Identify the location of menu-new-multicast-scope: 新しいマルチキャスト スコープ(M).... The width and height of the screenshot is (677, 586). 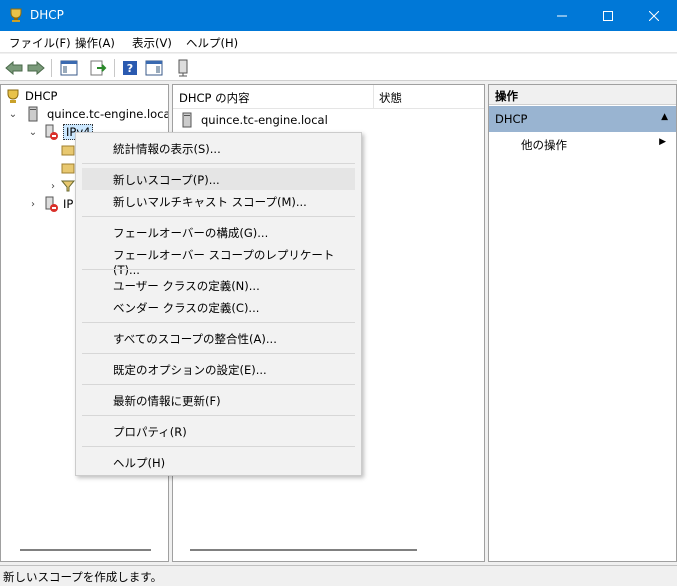
(218, 201).